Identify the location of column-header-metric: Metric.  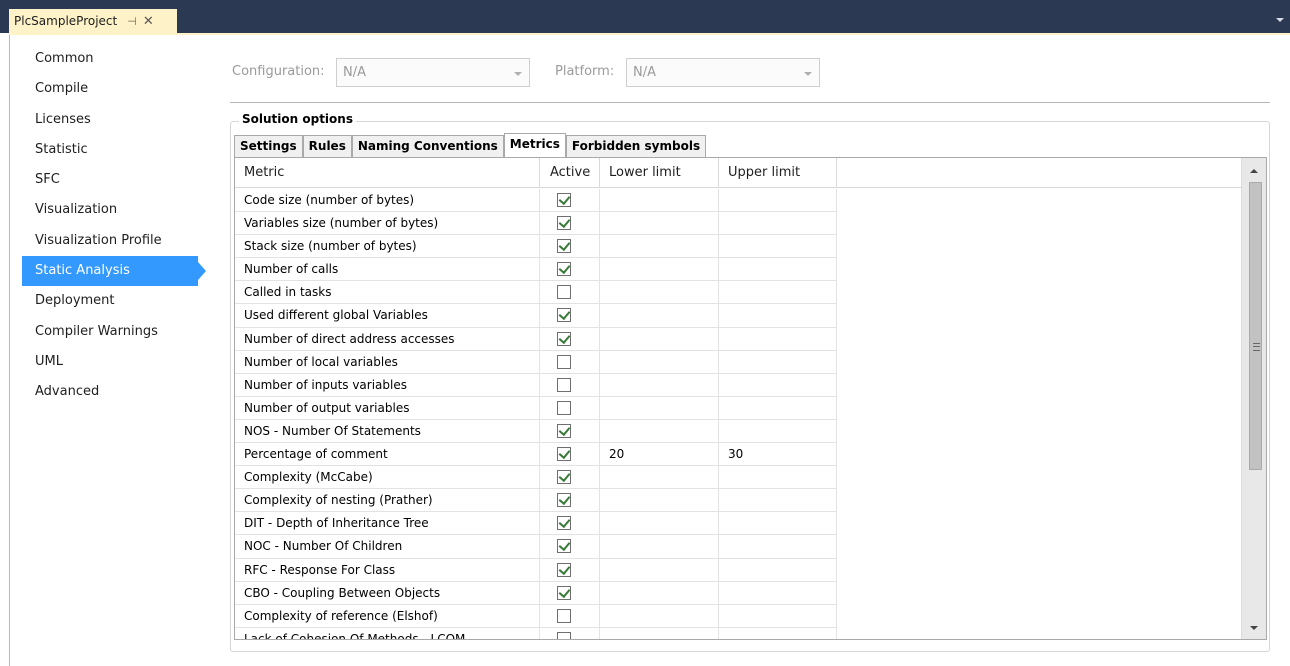
(387, 173).